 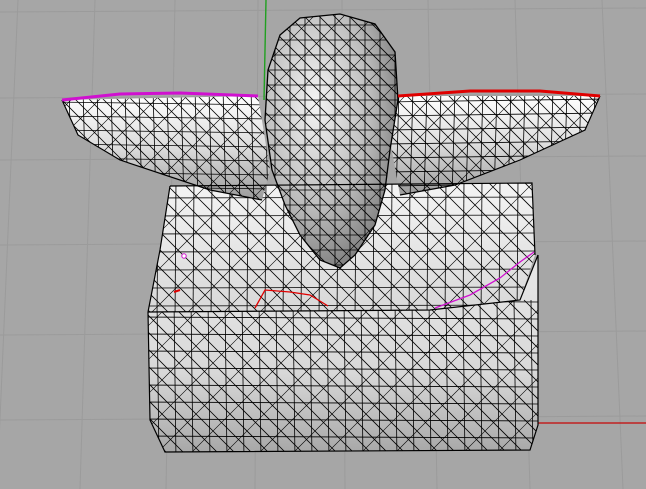 I want to click on y-axis-line, so click(x=265, y=50).